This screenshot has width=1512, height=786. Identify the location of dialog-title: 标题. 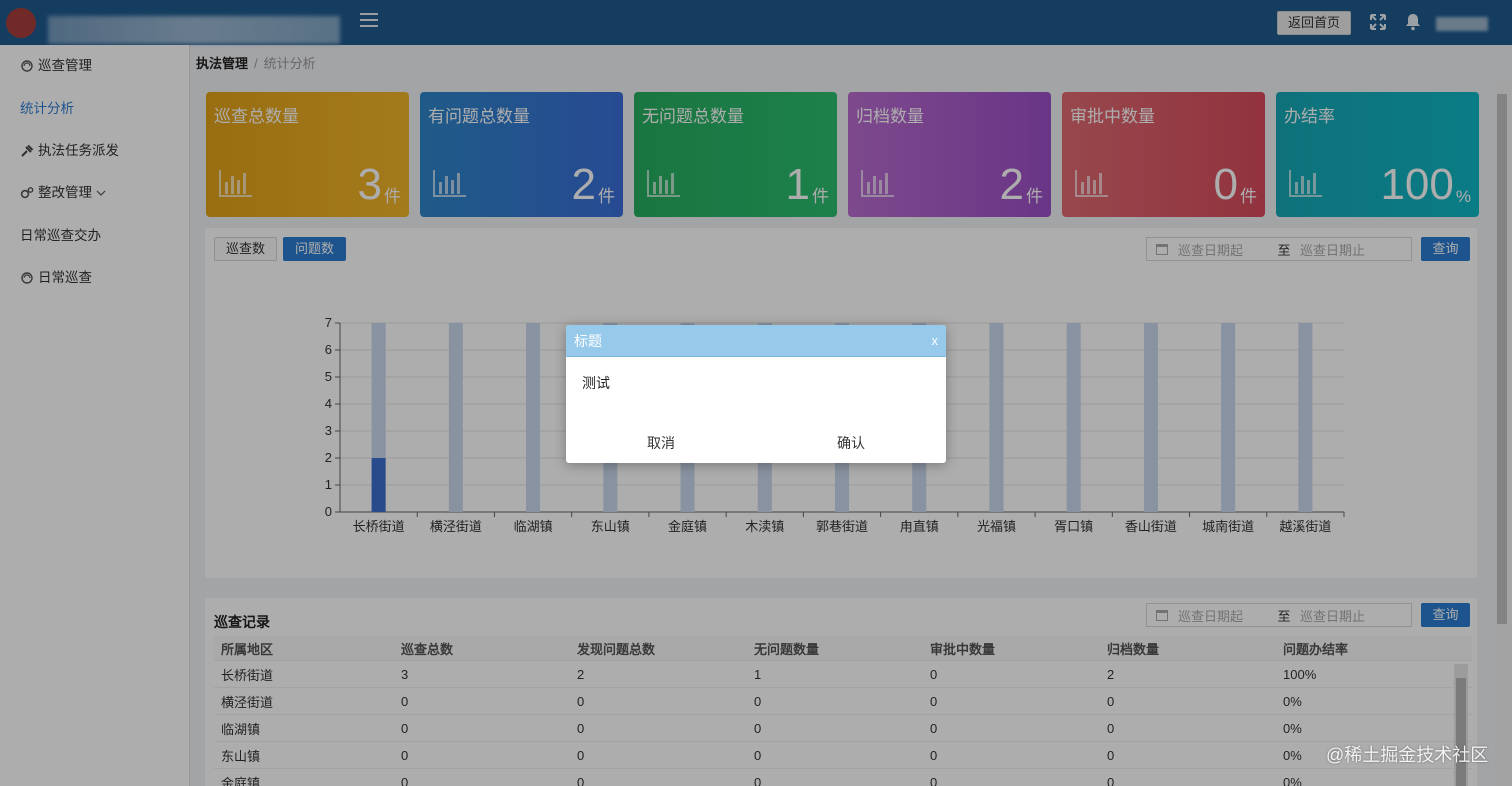
(588, 340).